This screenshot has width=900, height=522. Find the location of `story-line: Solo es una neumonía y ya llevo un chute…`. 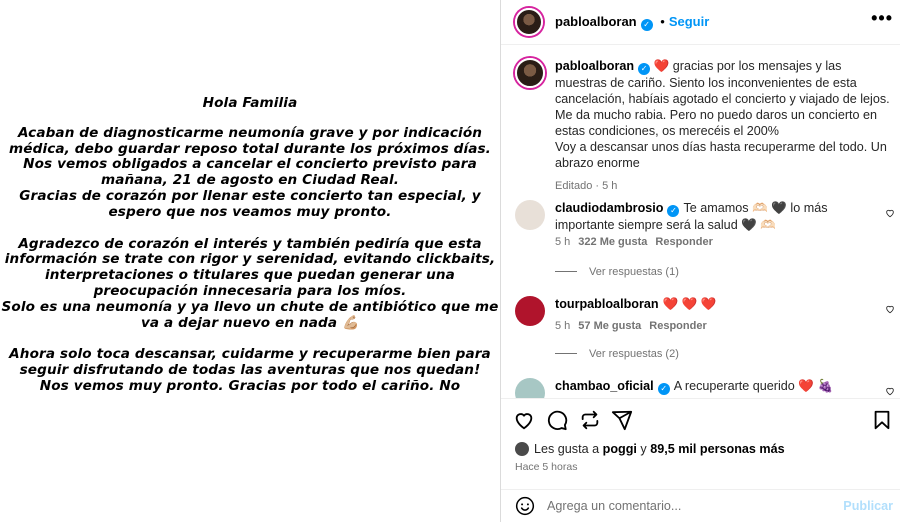

story-line: Solo es una neumonía y ya llevo un chute… is located at coordinates (250, 306).